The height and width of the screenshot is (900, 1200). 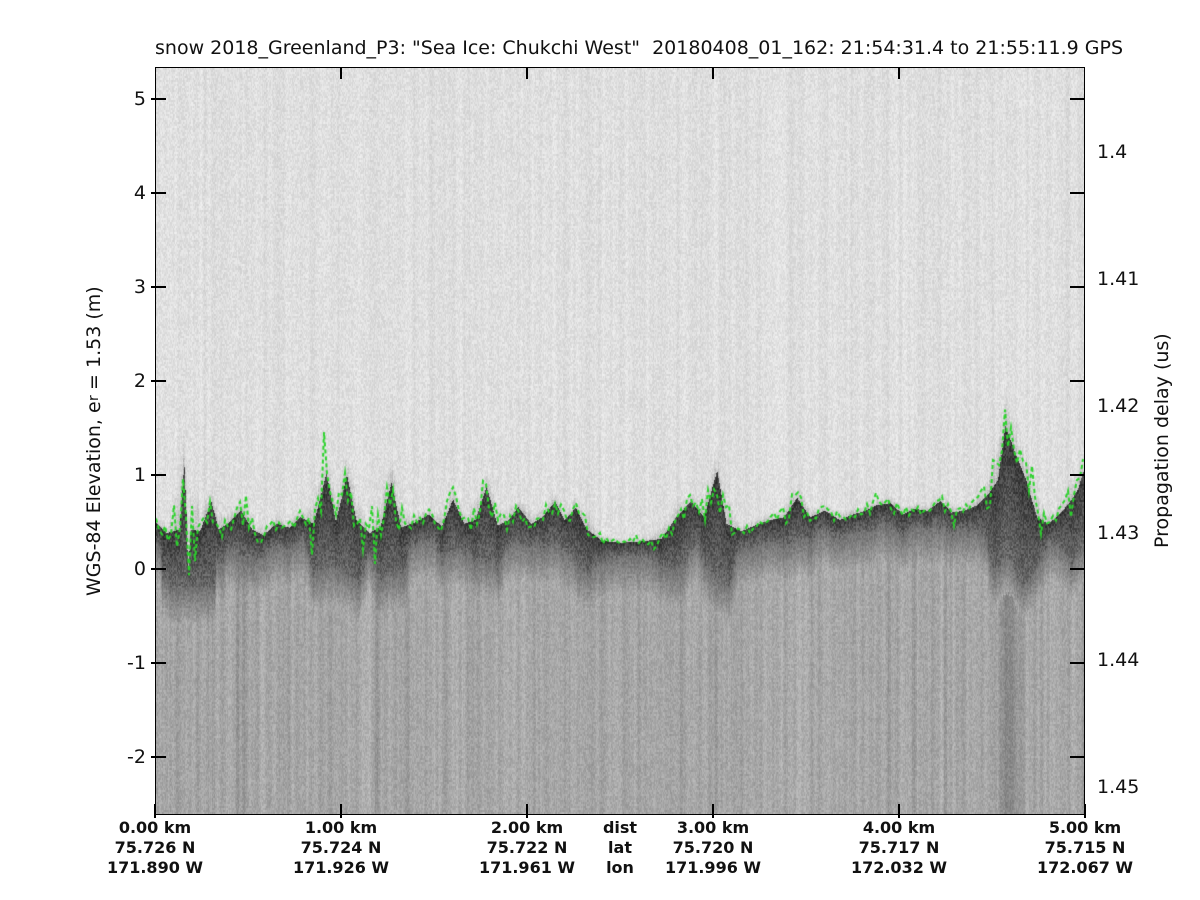 I want to click on x-label-lat: 75.724 N, so click(x=341, y=847).